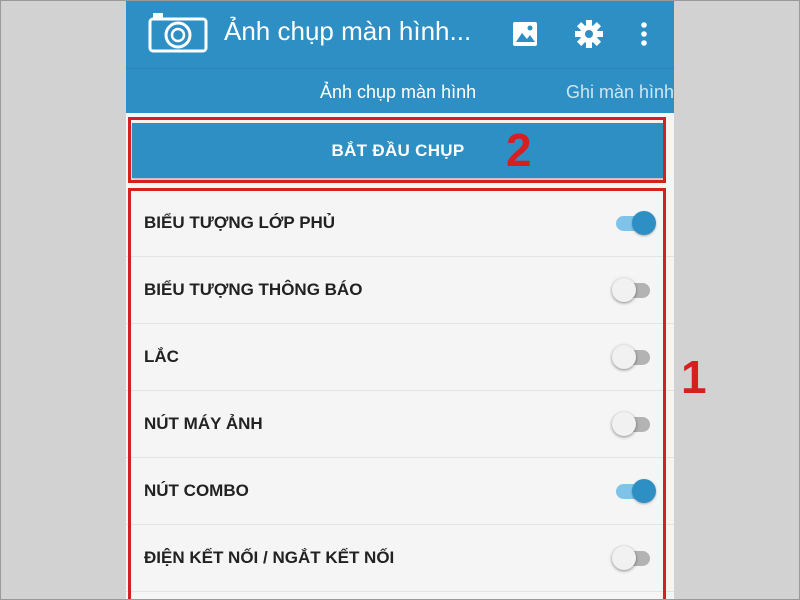 This screenshot has height=600, width=800. Describe the element at coordinates (178, 33) in the screenshot. I see `camera-icon` at that location.